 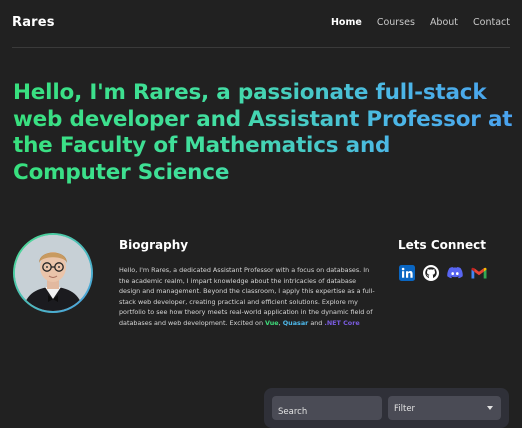 What do you see at coordinates (295, 322) in the screenshot?
I see `tech-quasar: Quasar` at bounding box center [295, 322].